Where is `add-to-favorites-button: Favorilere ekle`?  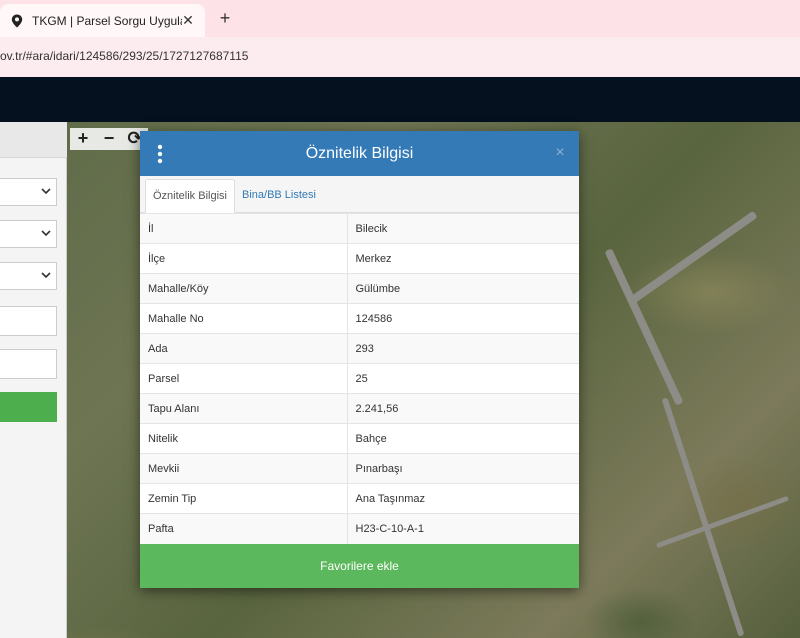
add-to-favorites-button: Favorilere ekle is located at coordinates (359, 566).